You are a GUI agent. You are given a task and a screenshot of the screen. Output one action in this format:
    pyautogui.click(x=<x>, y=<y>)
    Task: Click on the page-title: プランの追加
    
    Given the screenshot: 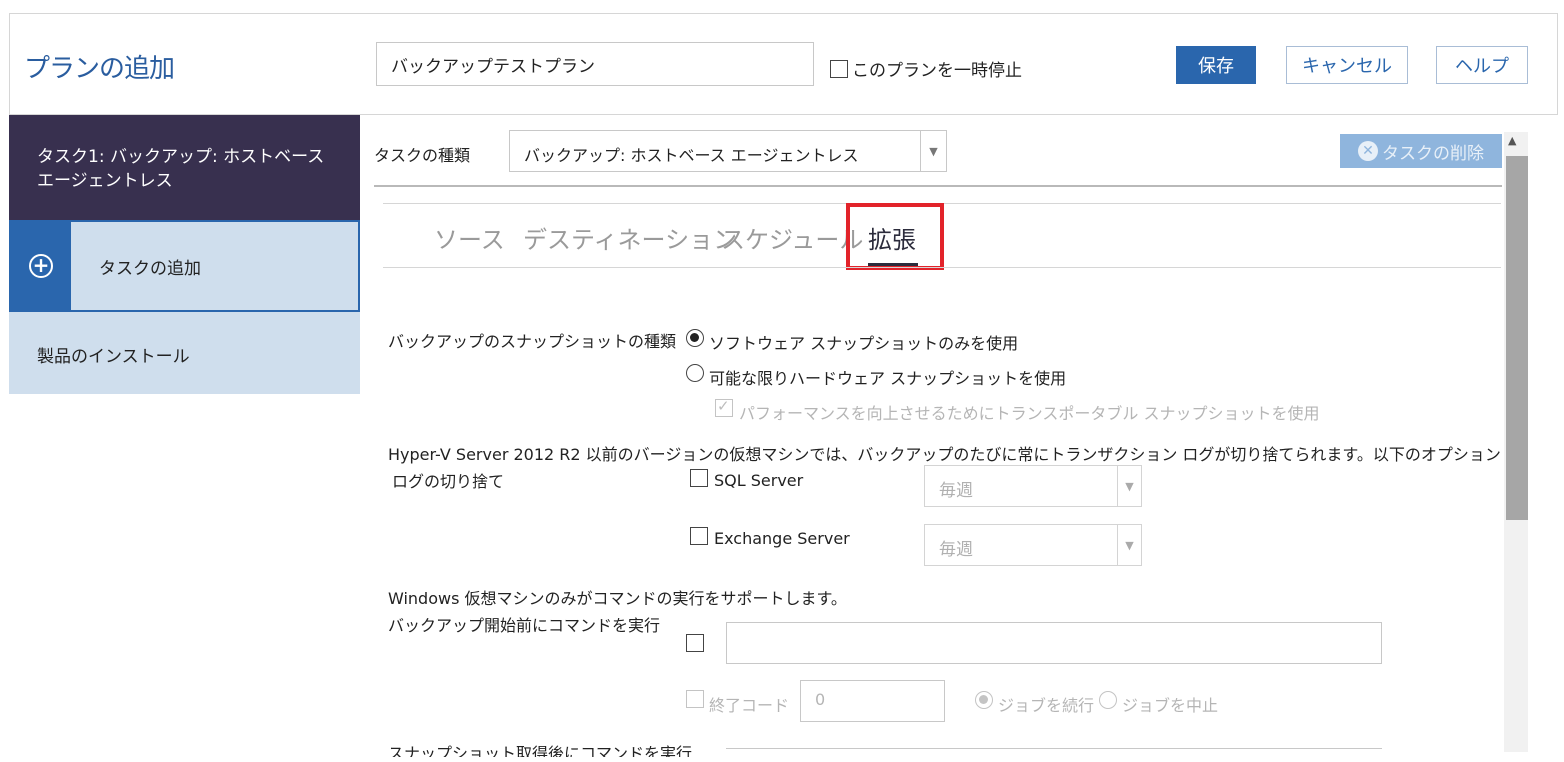 What is the action you would take?
    pyautogui.click(x=99, y=69)
    